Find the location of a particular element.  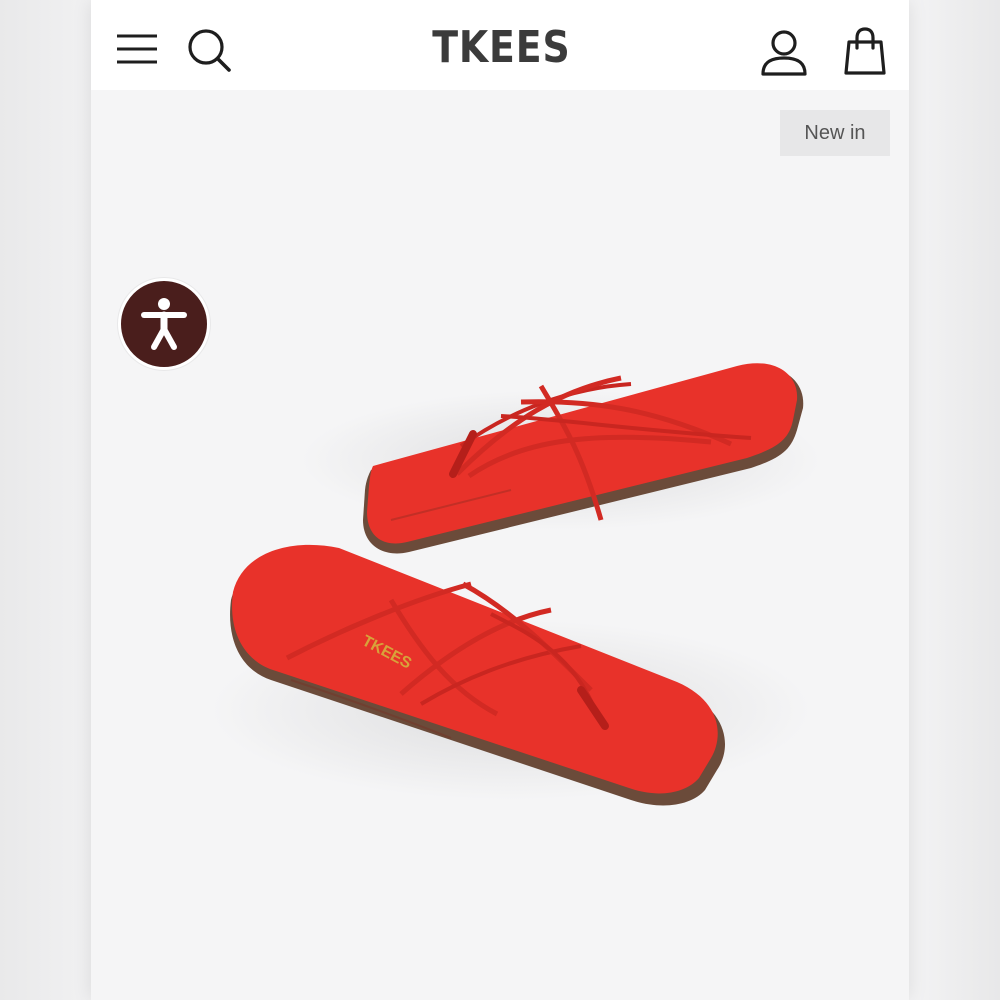

brand-logo: TKEES is located at coordinates (501, 48).